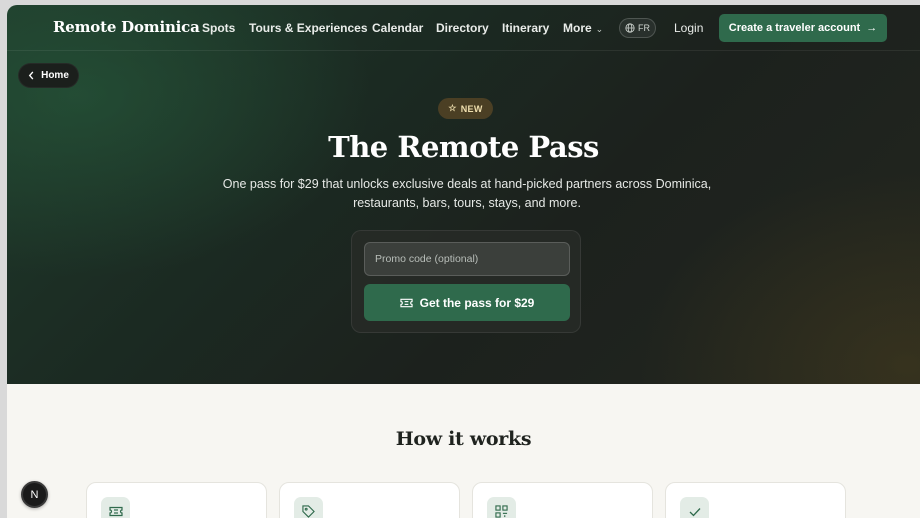  I want to click on nav-link-itinerary: Itinerary, so click(525, 28).